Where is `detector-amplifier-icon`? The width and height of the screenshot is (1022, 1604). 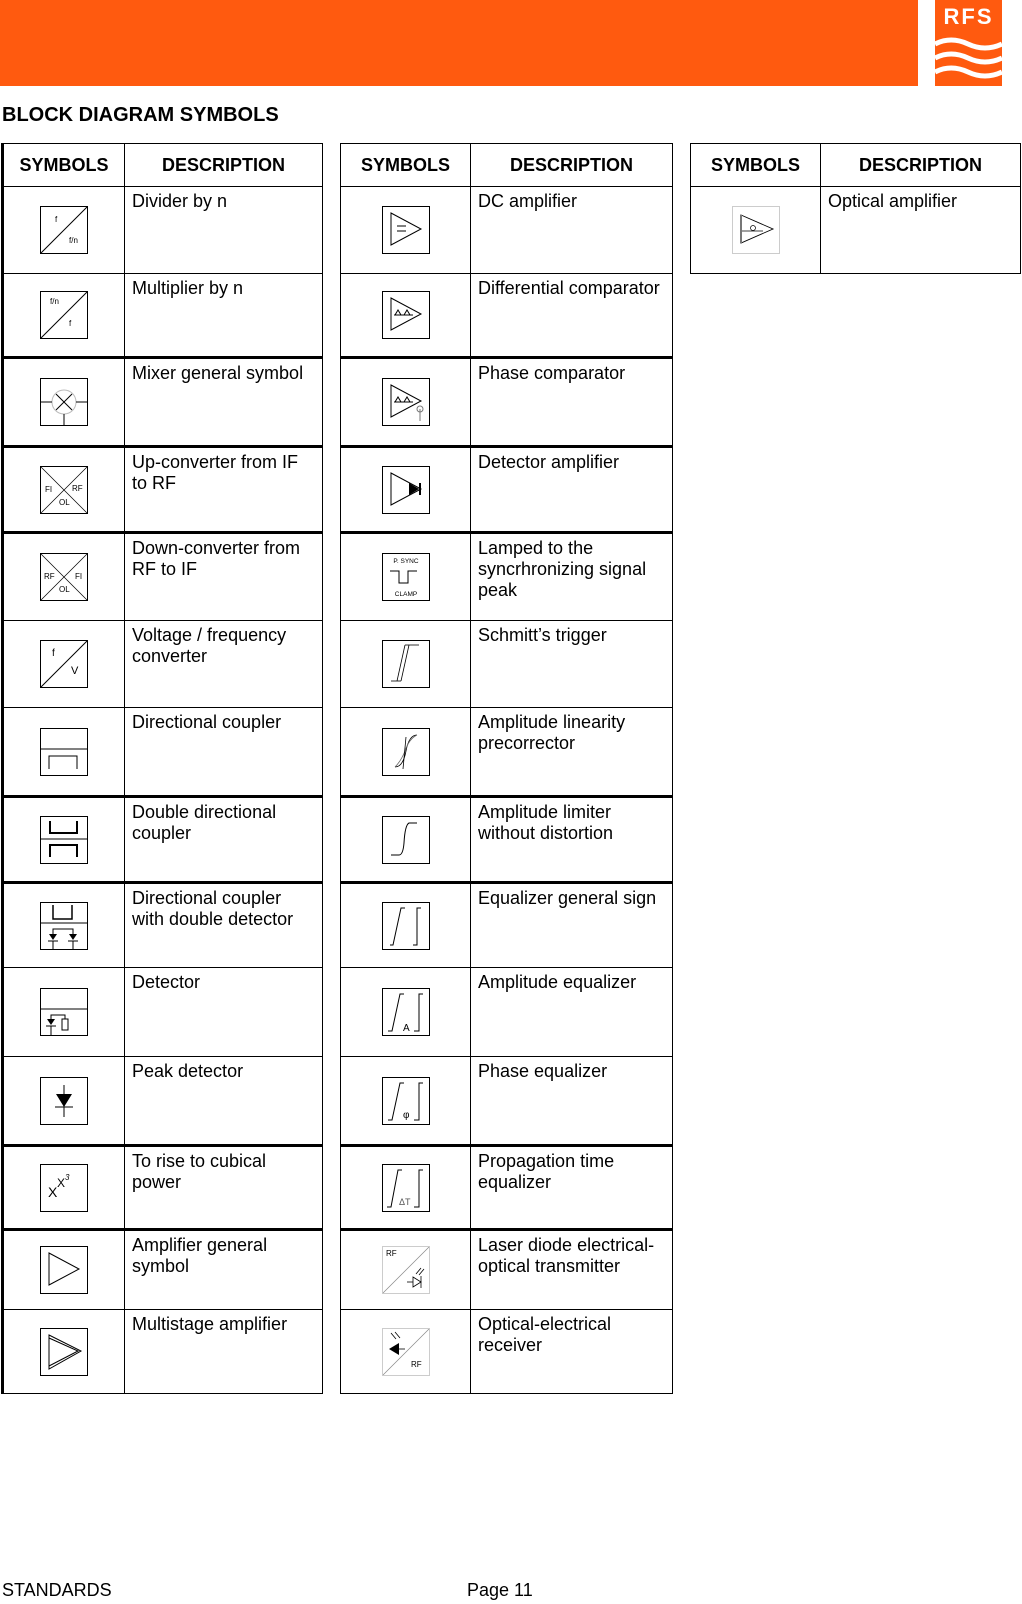
detector-amplifier-icon is located at coordinates (405, 489).